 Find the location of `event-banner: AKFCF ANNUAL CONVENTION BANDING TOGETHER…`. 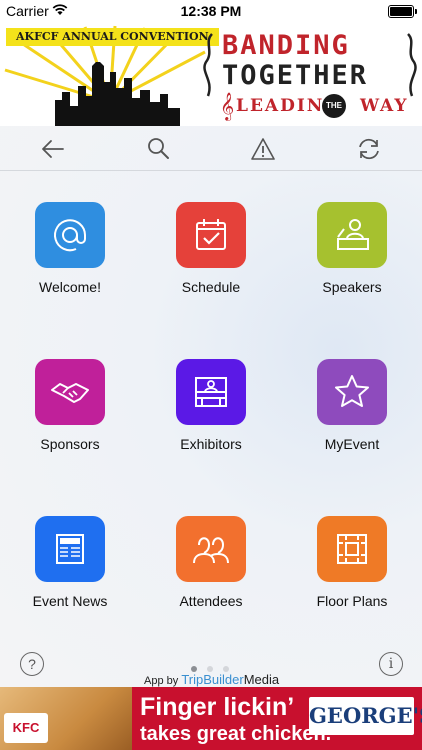

event-banner: AKFCF ANNUAL CONVENTION BANDING TOGETHER… is located at coordinates (211, 74).